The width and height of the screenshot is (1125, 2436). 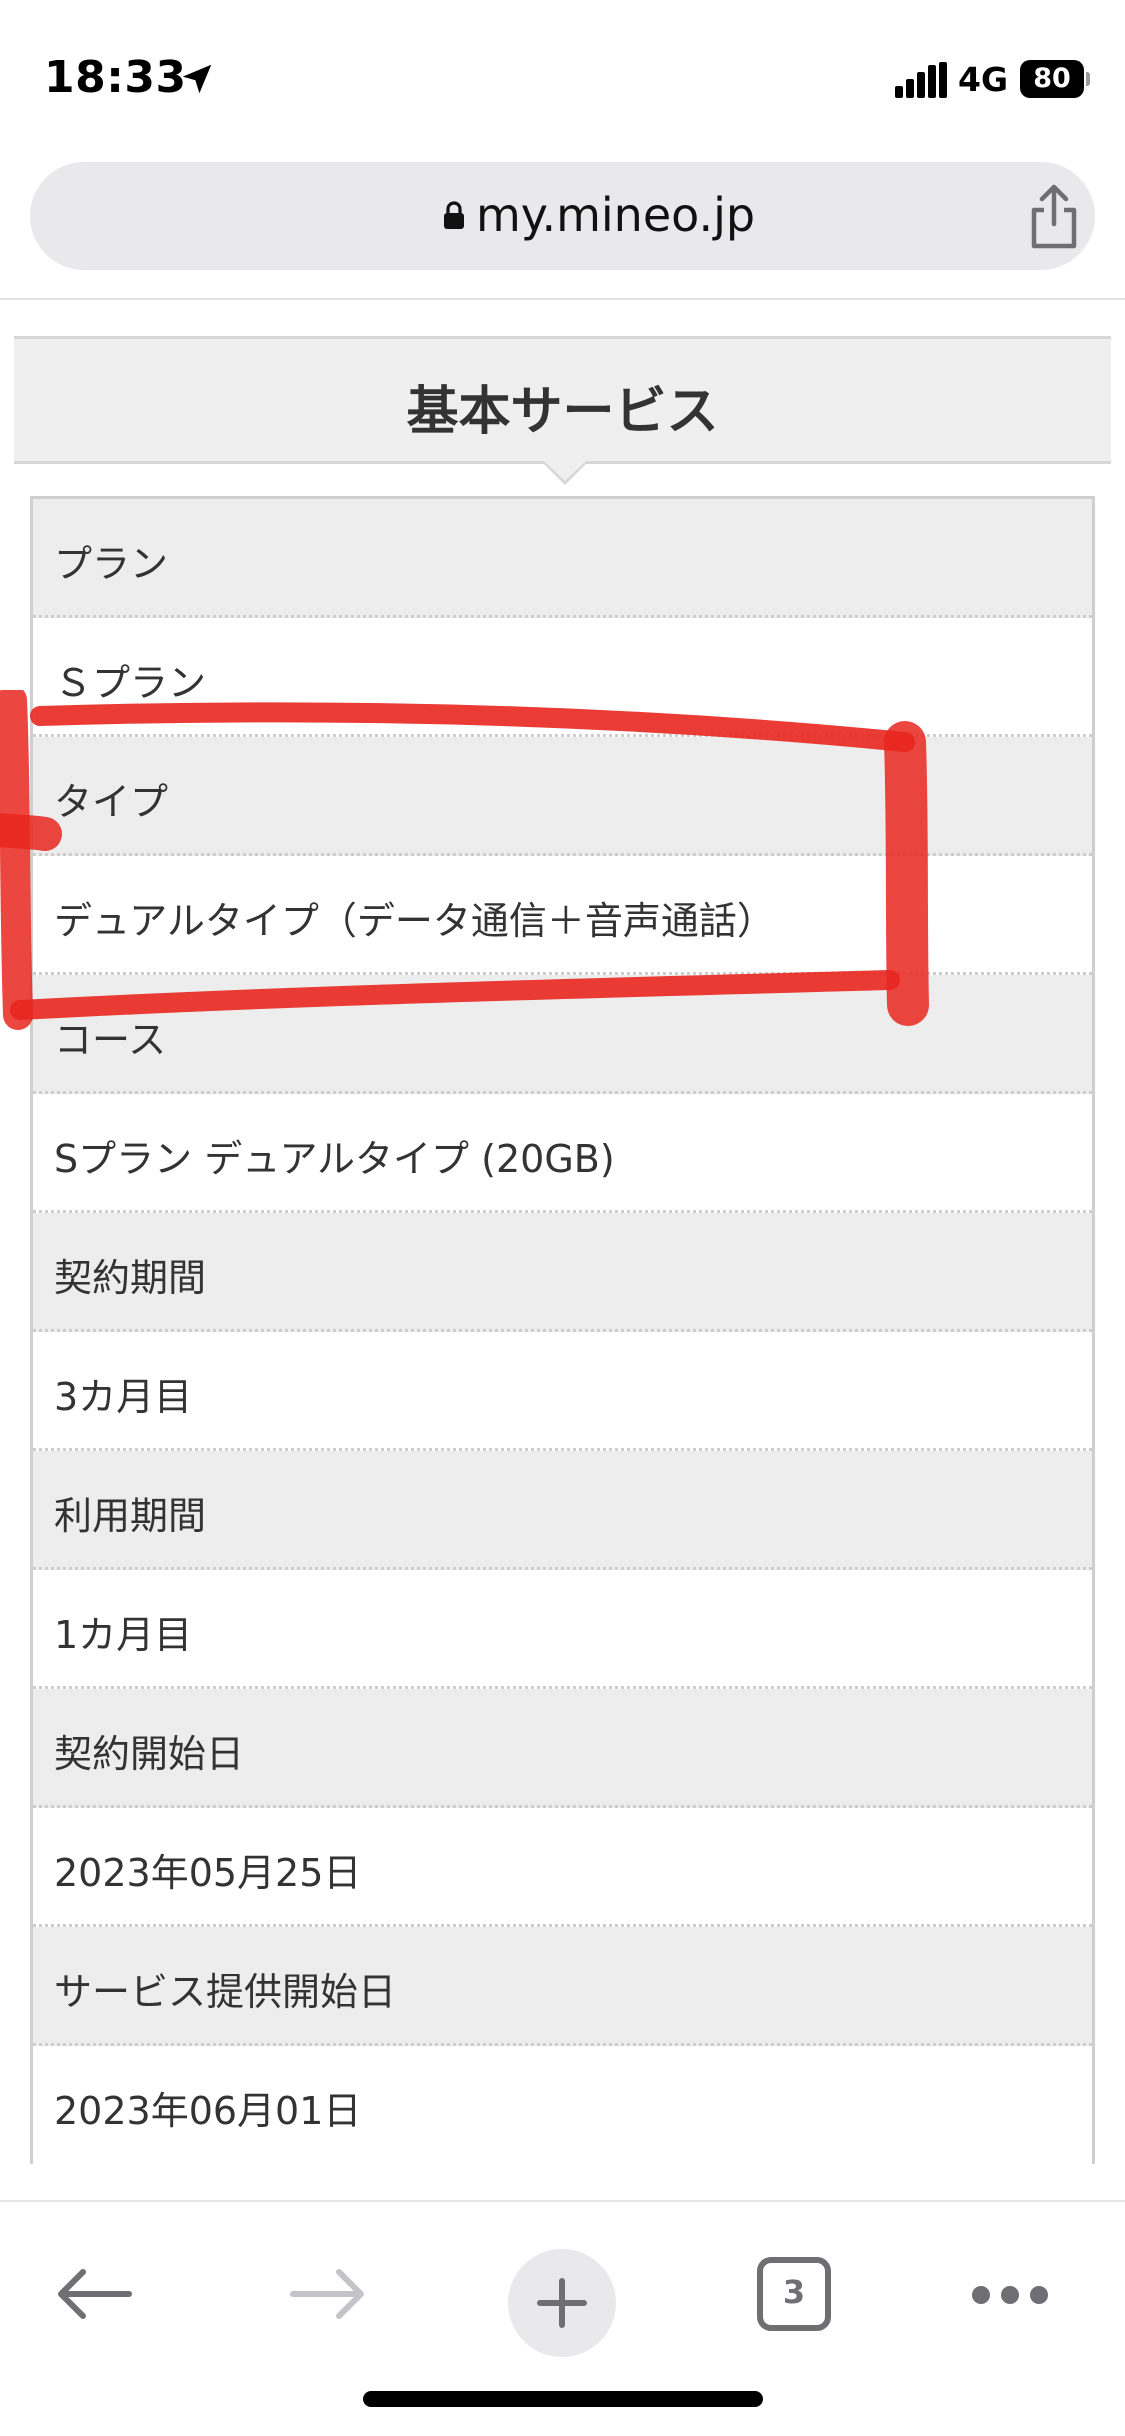 What do you see at coordinates (208, 2111) in the screenshot?
I see `service-start-value: 2023年06月01日` at bounding box center [208, 2111].